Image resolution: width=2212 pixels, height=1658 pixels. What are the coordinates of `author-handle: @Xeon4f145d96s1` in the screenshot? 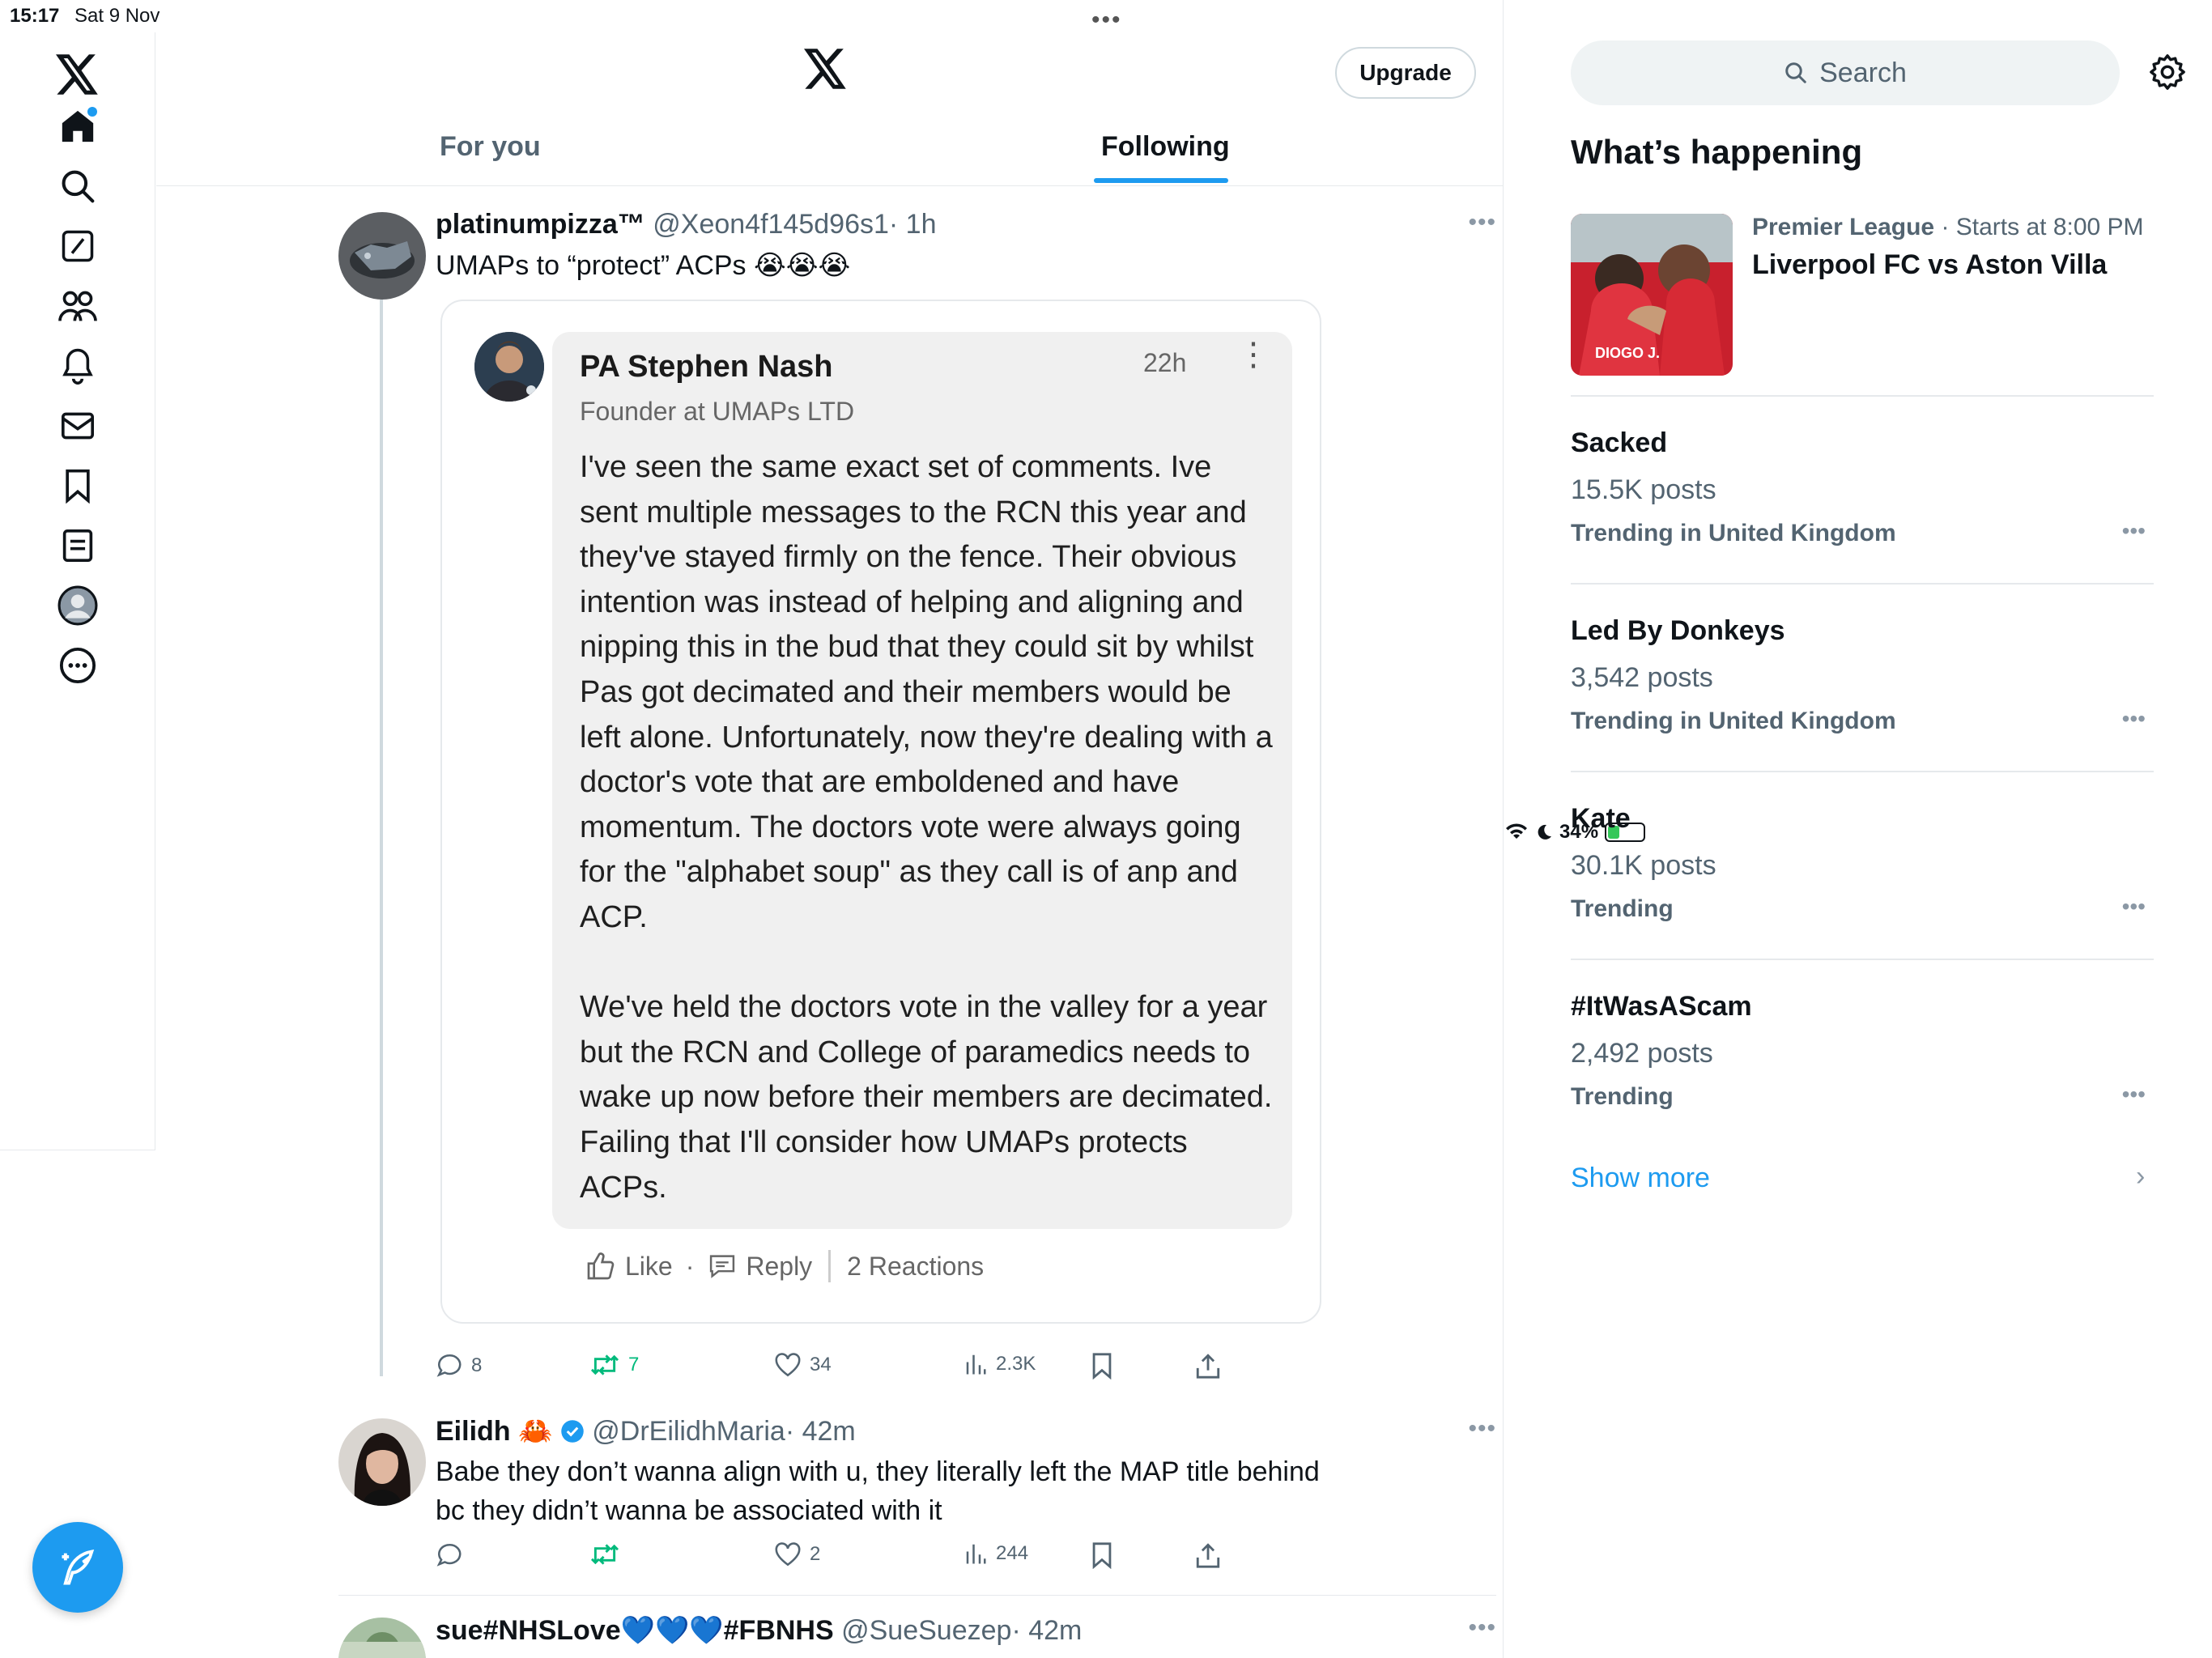 It's located at (771, 224).